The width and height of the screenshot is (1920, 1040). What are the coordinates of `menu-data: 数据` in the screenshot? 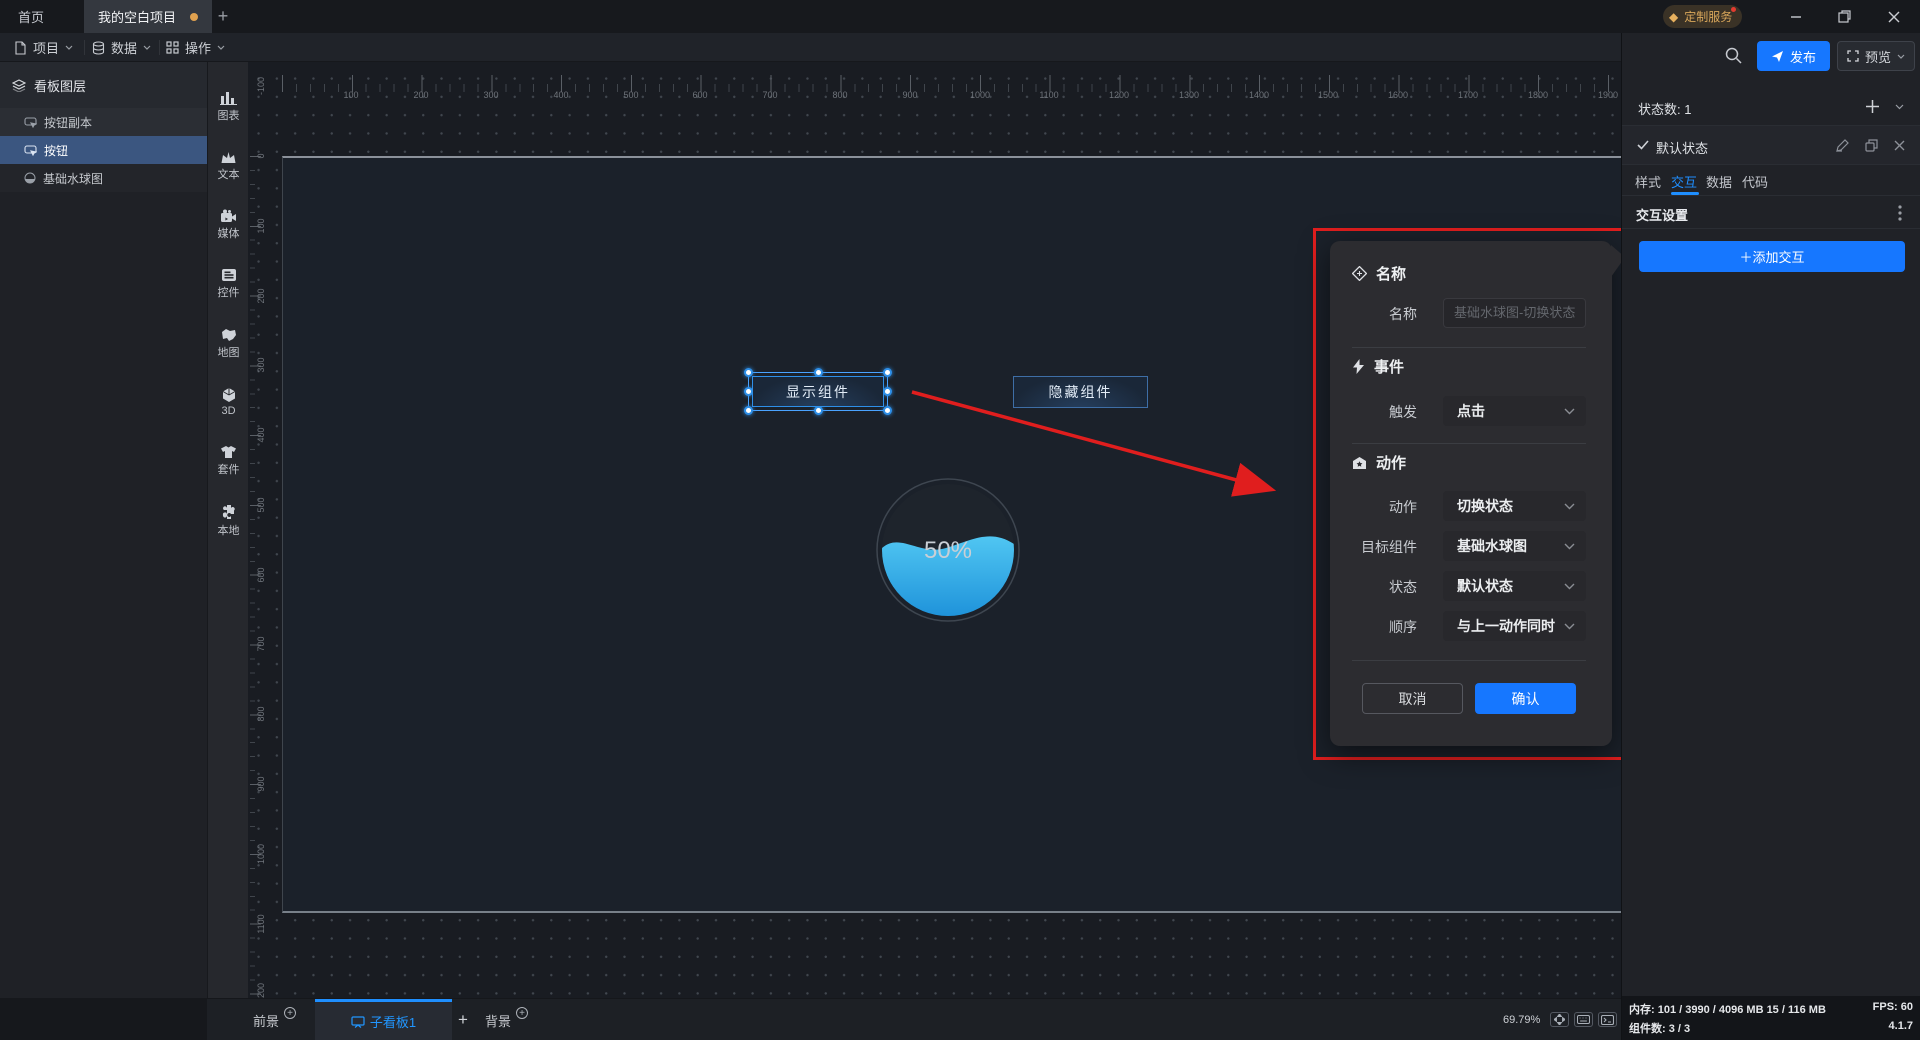 It's located at (121, 47).